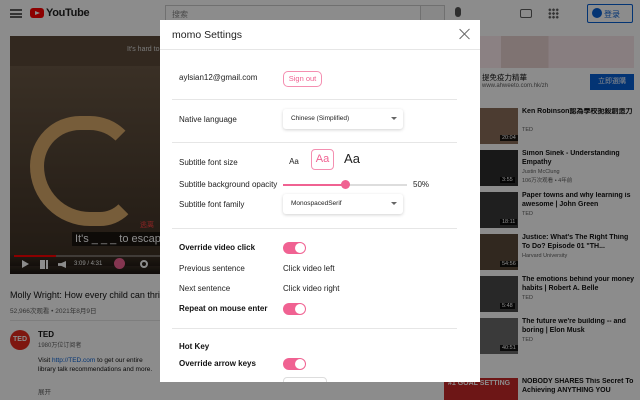  Describe the element at coordinates (320, 35) in the screenshot. I see `modal-header: momo Settings` at that location.